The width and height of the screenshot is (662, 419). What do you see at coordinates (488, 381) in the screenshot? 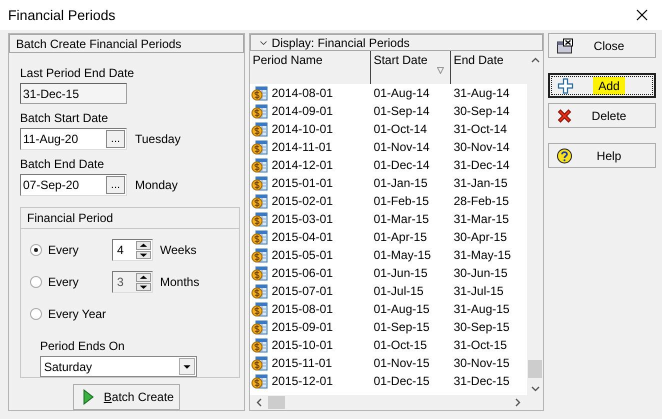
I see `table-cell: 31-Dec-15` at bounding box center [488, 381].